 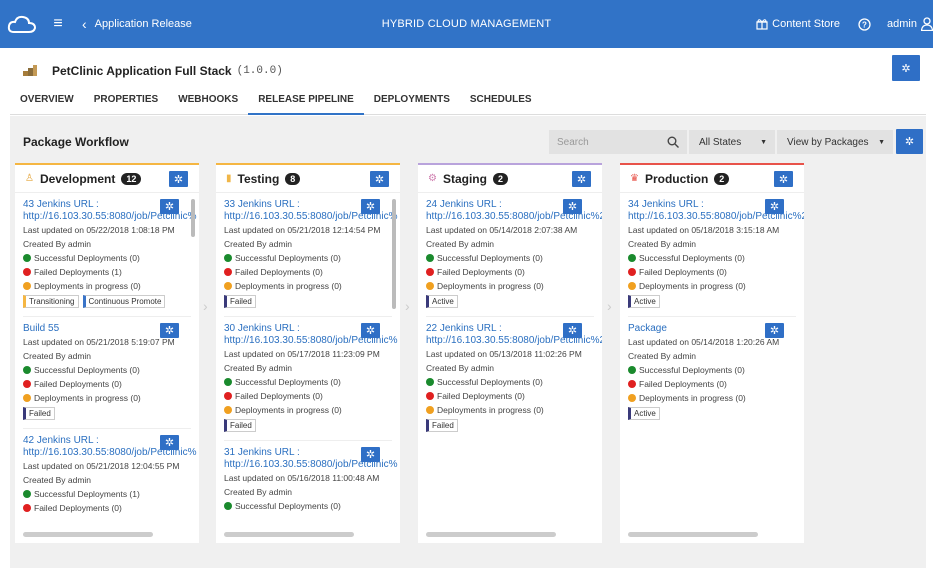 I want to click on view-filter-select: View by Packages ▼, so click(x=835, y=142).